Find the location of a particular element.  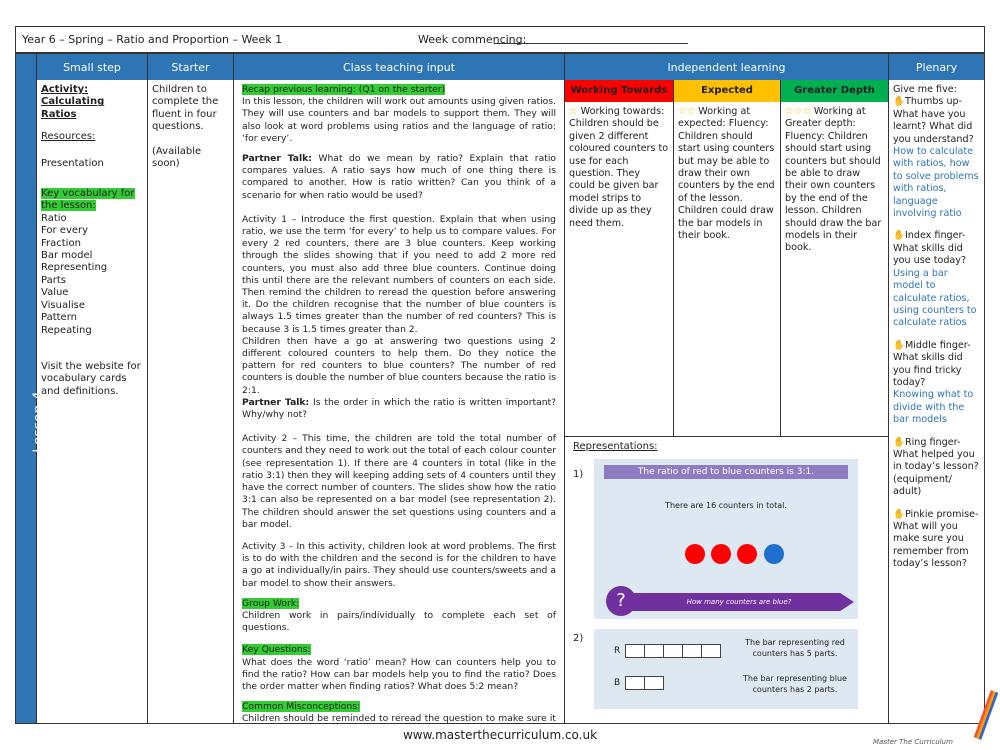

partner-talk-label: Partner Talk: is located at coordinates (277, 159).